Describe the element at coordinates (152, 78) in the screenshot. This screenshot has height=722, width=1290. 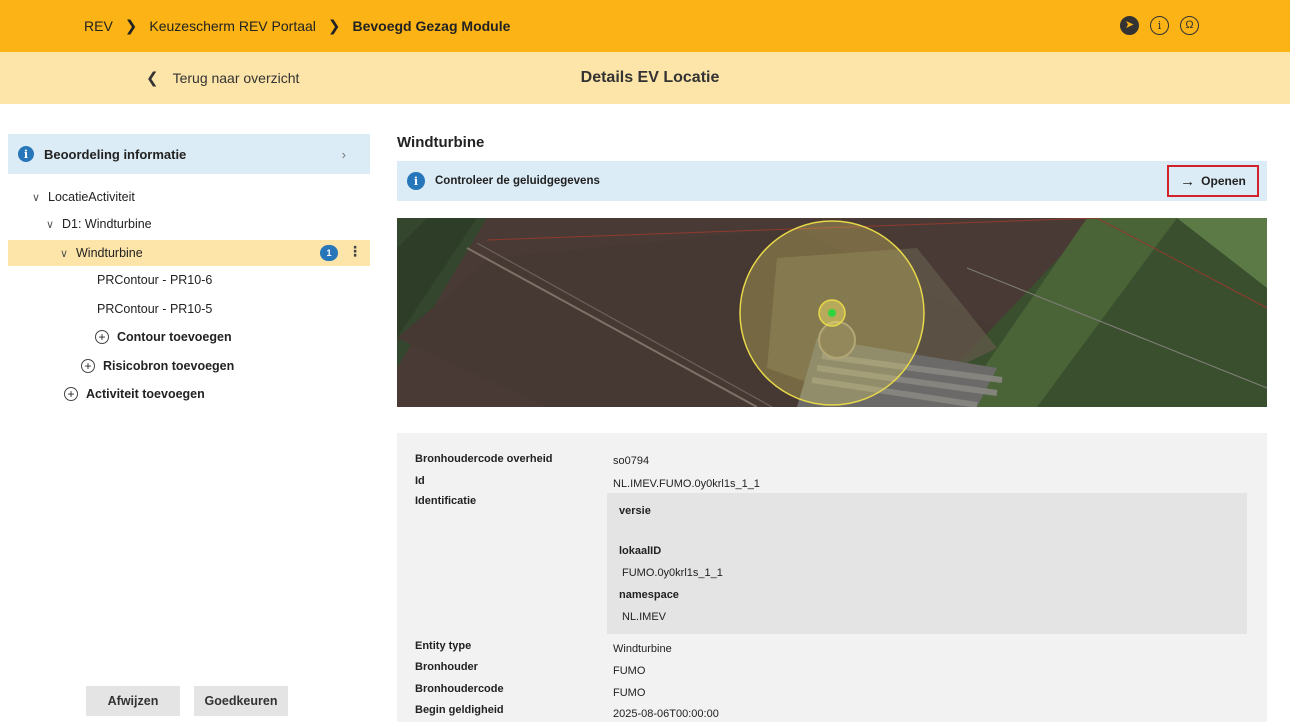
I see `chevron-left-icon: ❮` at that location.